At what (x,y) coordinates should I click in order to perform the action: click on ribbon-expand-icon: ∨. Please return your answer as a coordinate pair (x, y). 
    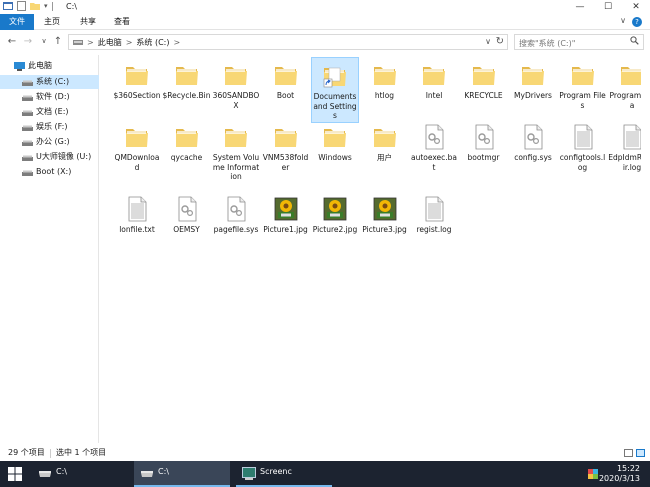
    Looking at the image, I should click on (623, 20).